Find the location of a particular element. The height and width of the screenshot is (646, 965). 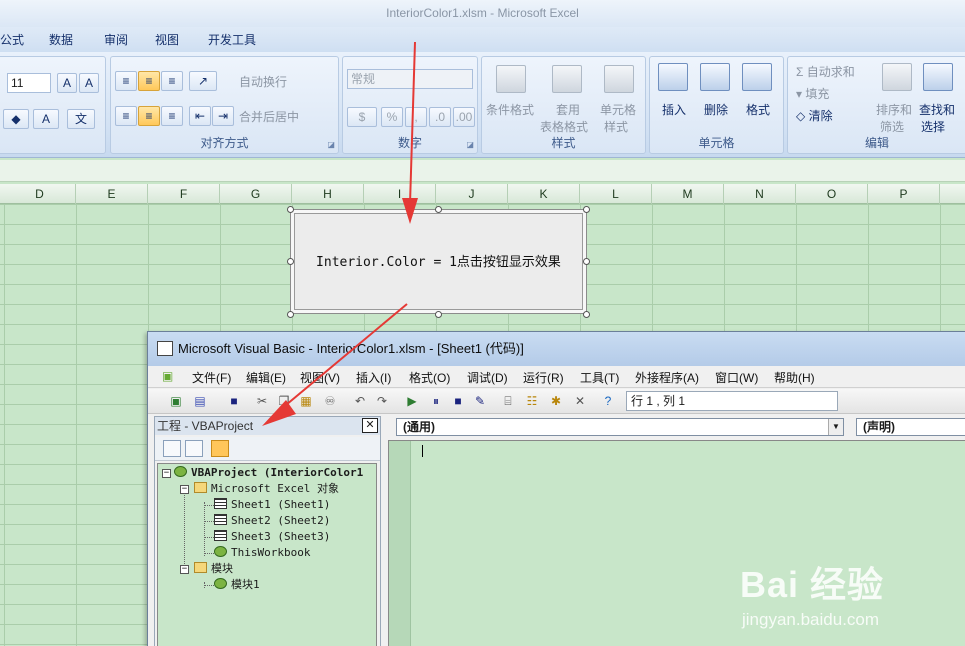

view-code-icon is located at coordinates (172, 448).